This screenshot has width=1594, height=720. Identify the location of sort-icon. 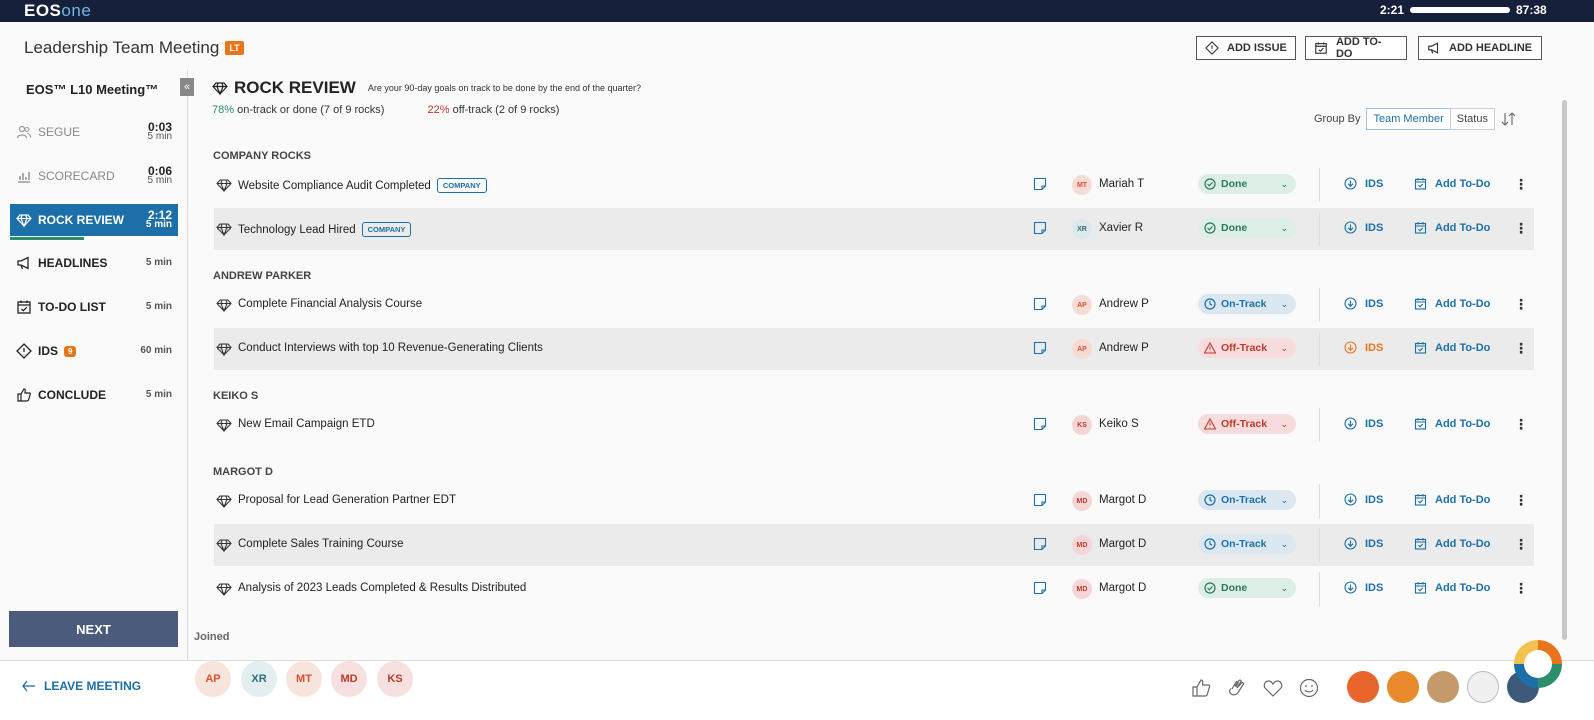
(1509, 119).